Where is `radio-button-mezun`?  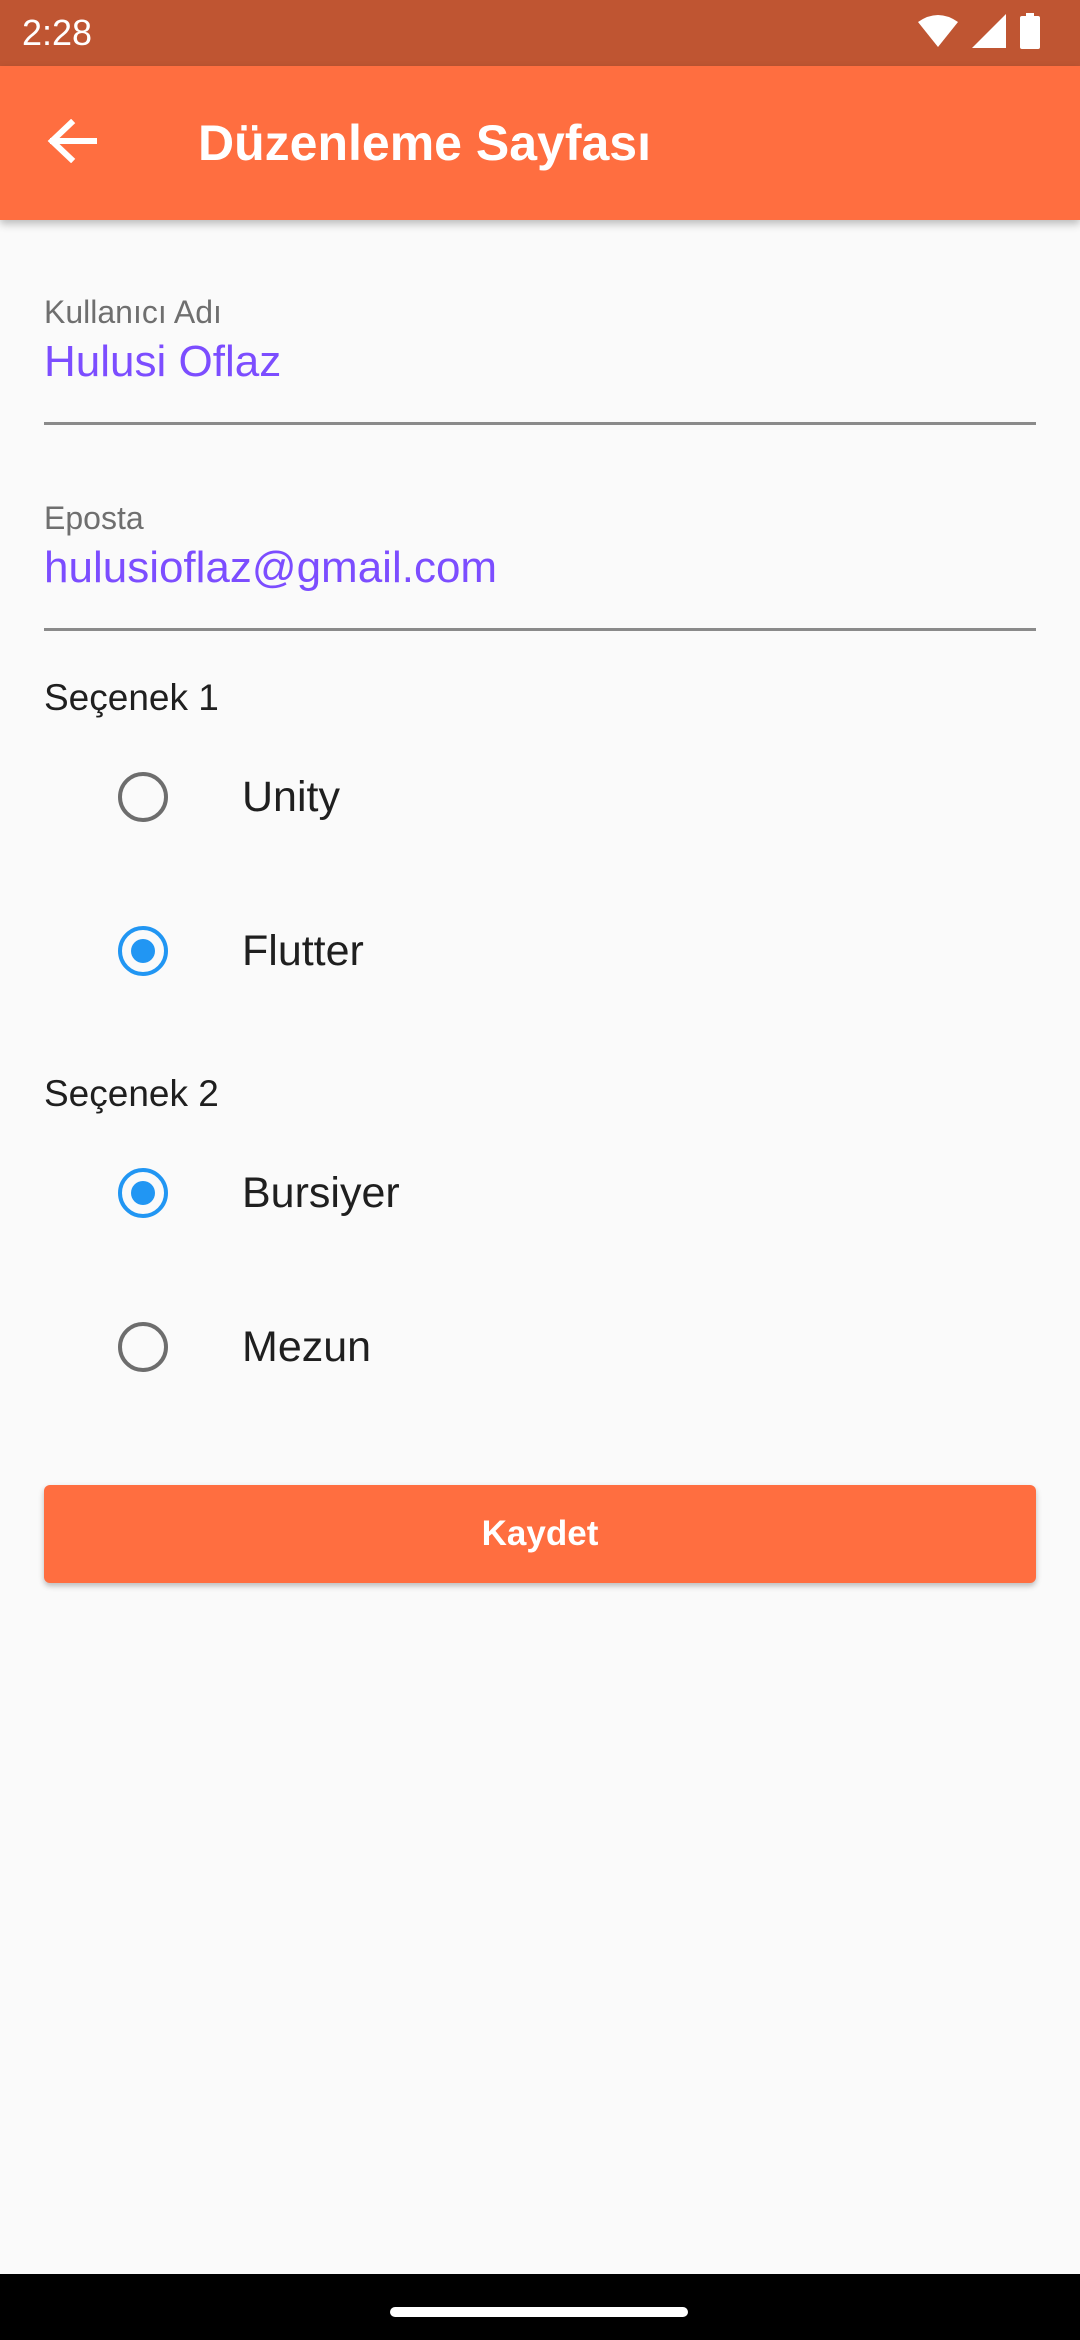
radio-button-mezun is located at coordinates (143, 1347).